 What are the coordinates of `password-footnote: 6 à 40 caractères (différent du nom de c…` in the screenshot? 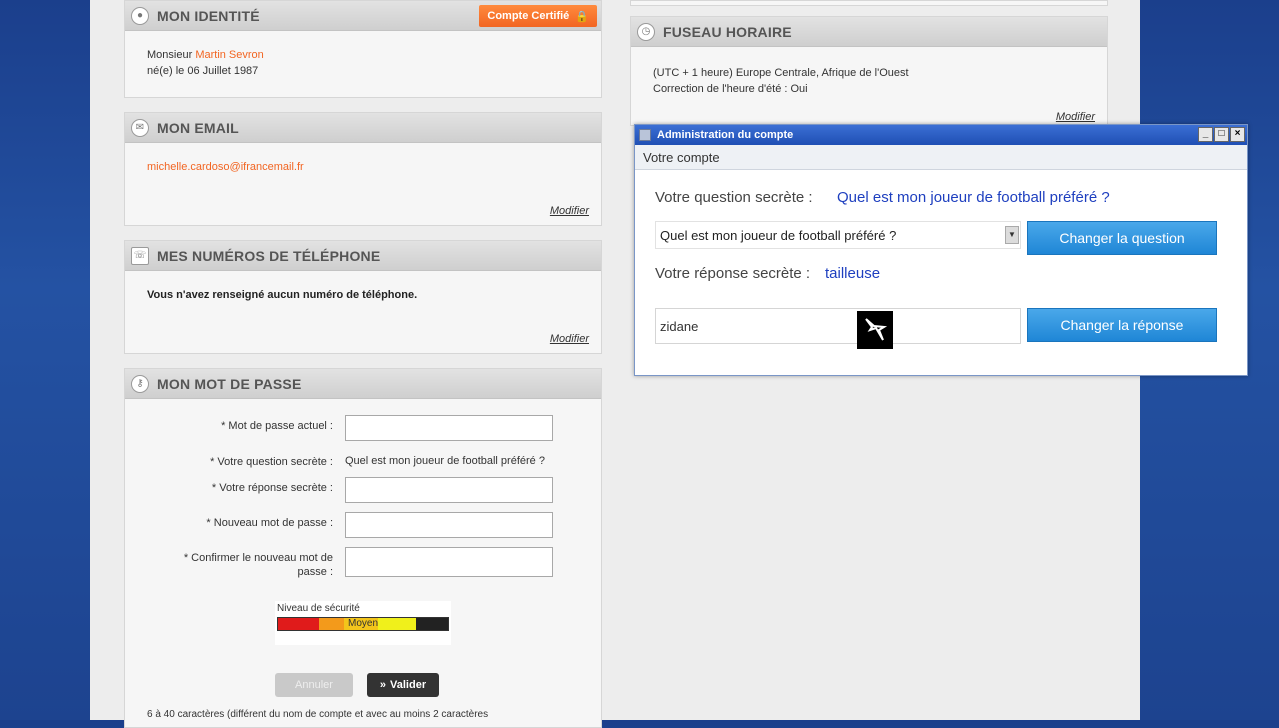 It's located at (318, 714).